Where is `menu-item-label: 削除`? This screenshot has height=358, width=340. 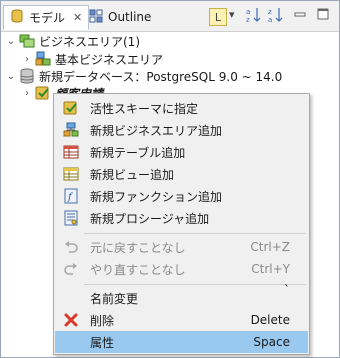
menu-item-label: 削除 is located at coordinates (102, 320).